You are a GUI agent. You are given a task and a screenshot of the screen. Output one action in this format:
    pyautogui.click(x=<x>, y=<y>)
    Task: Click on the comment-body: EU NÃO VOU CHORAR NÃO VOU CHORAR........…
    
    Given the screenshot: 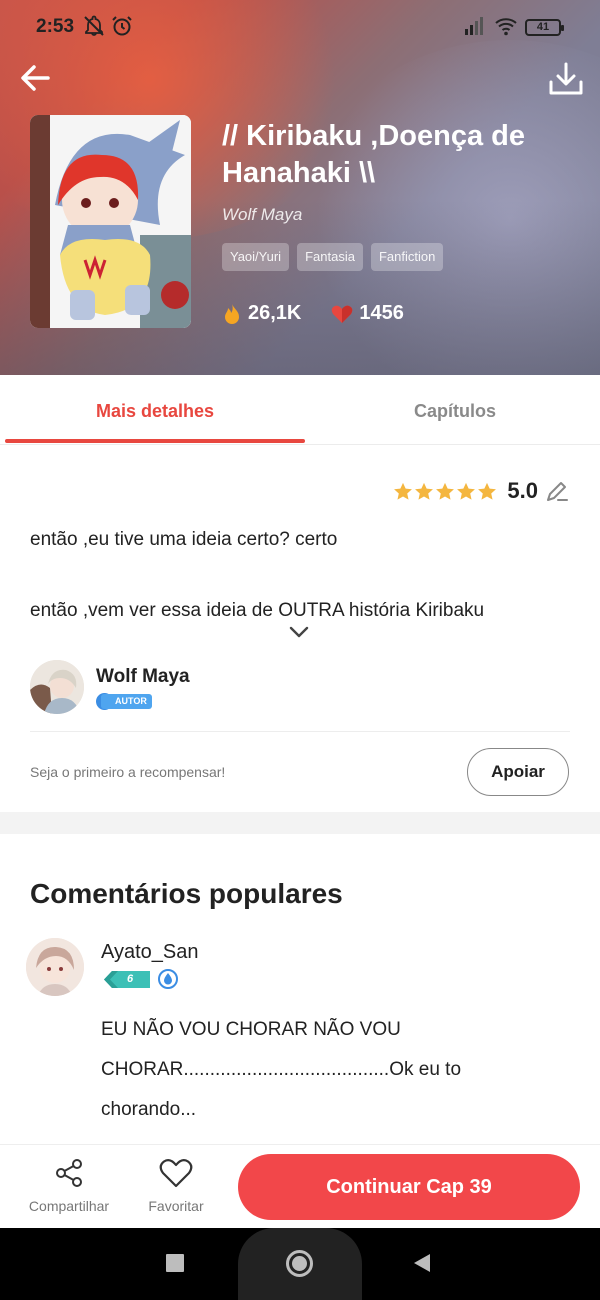 What is the action you would take?
    pyautogui.click(x=281, y=1069)
    